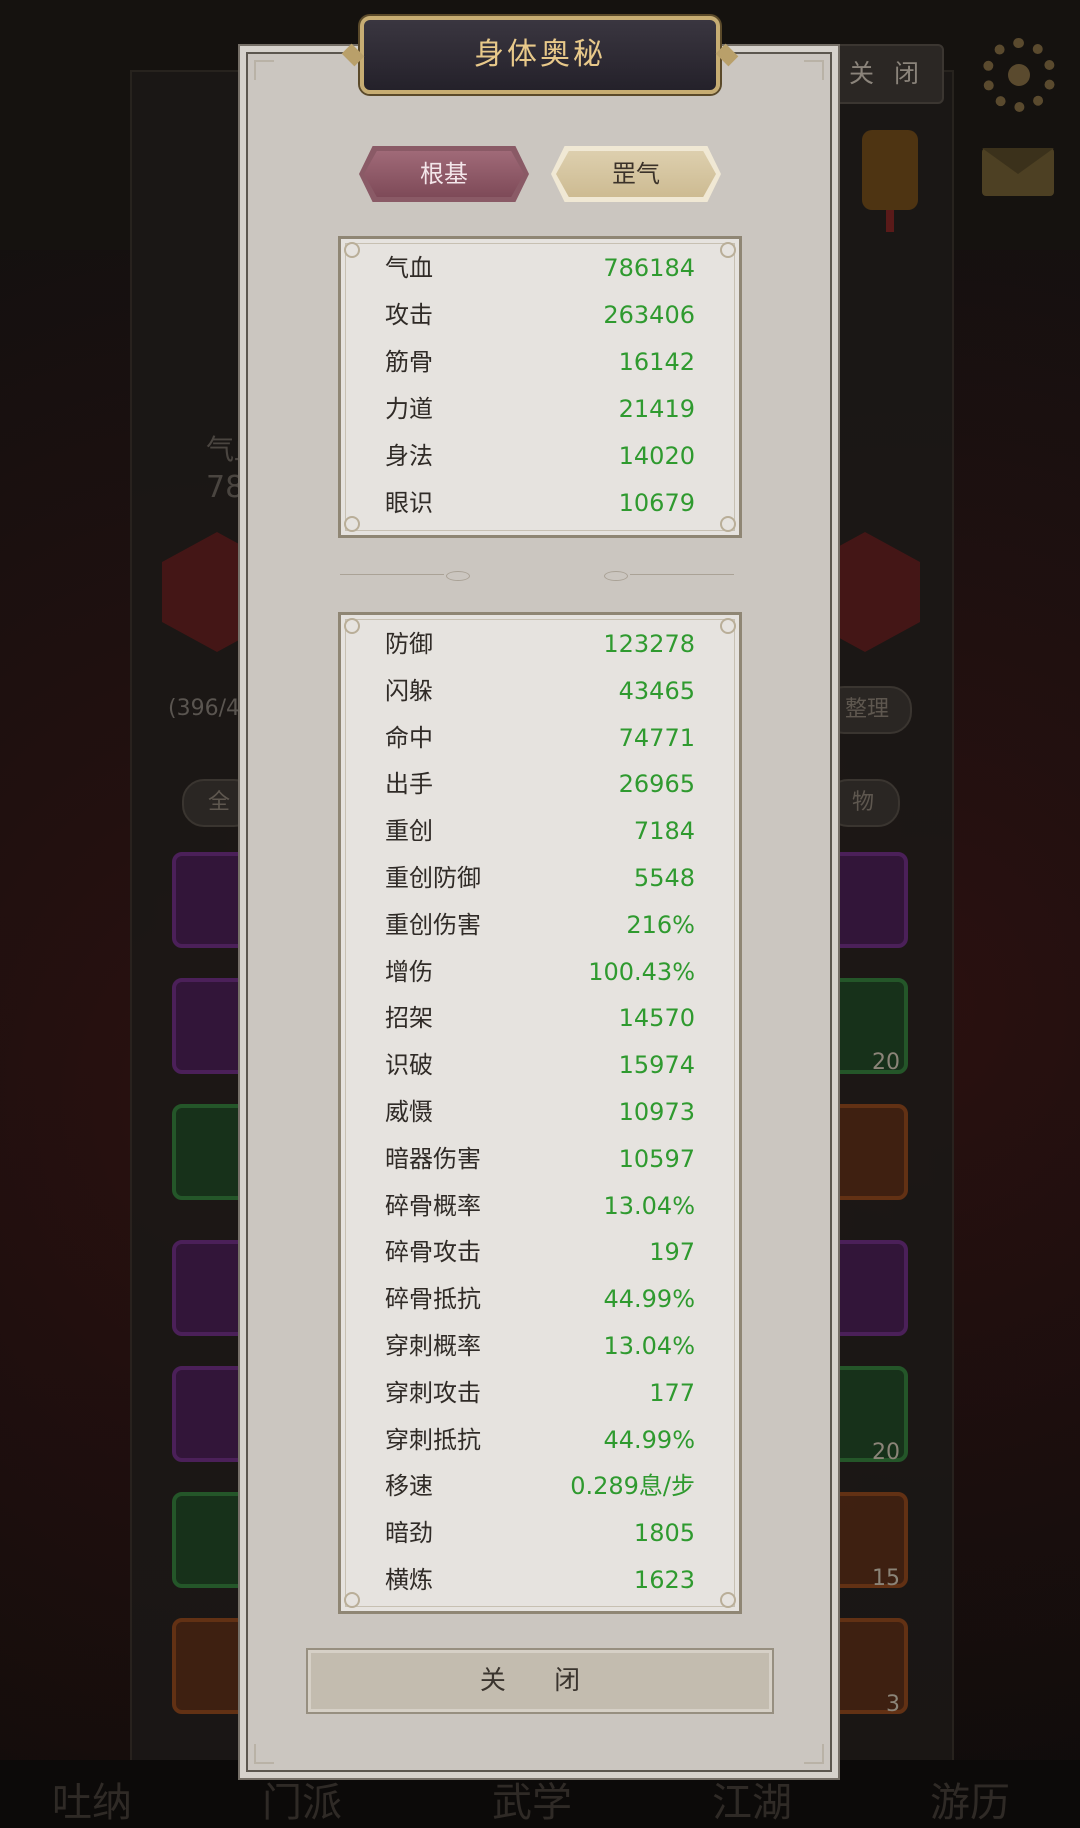 This screenshot has width=1080, height=1828. What do you see at coordinates (409, 409) in the screenshot?
I see `stat-name: 力道` at bounding box center [409, 409].